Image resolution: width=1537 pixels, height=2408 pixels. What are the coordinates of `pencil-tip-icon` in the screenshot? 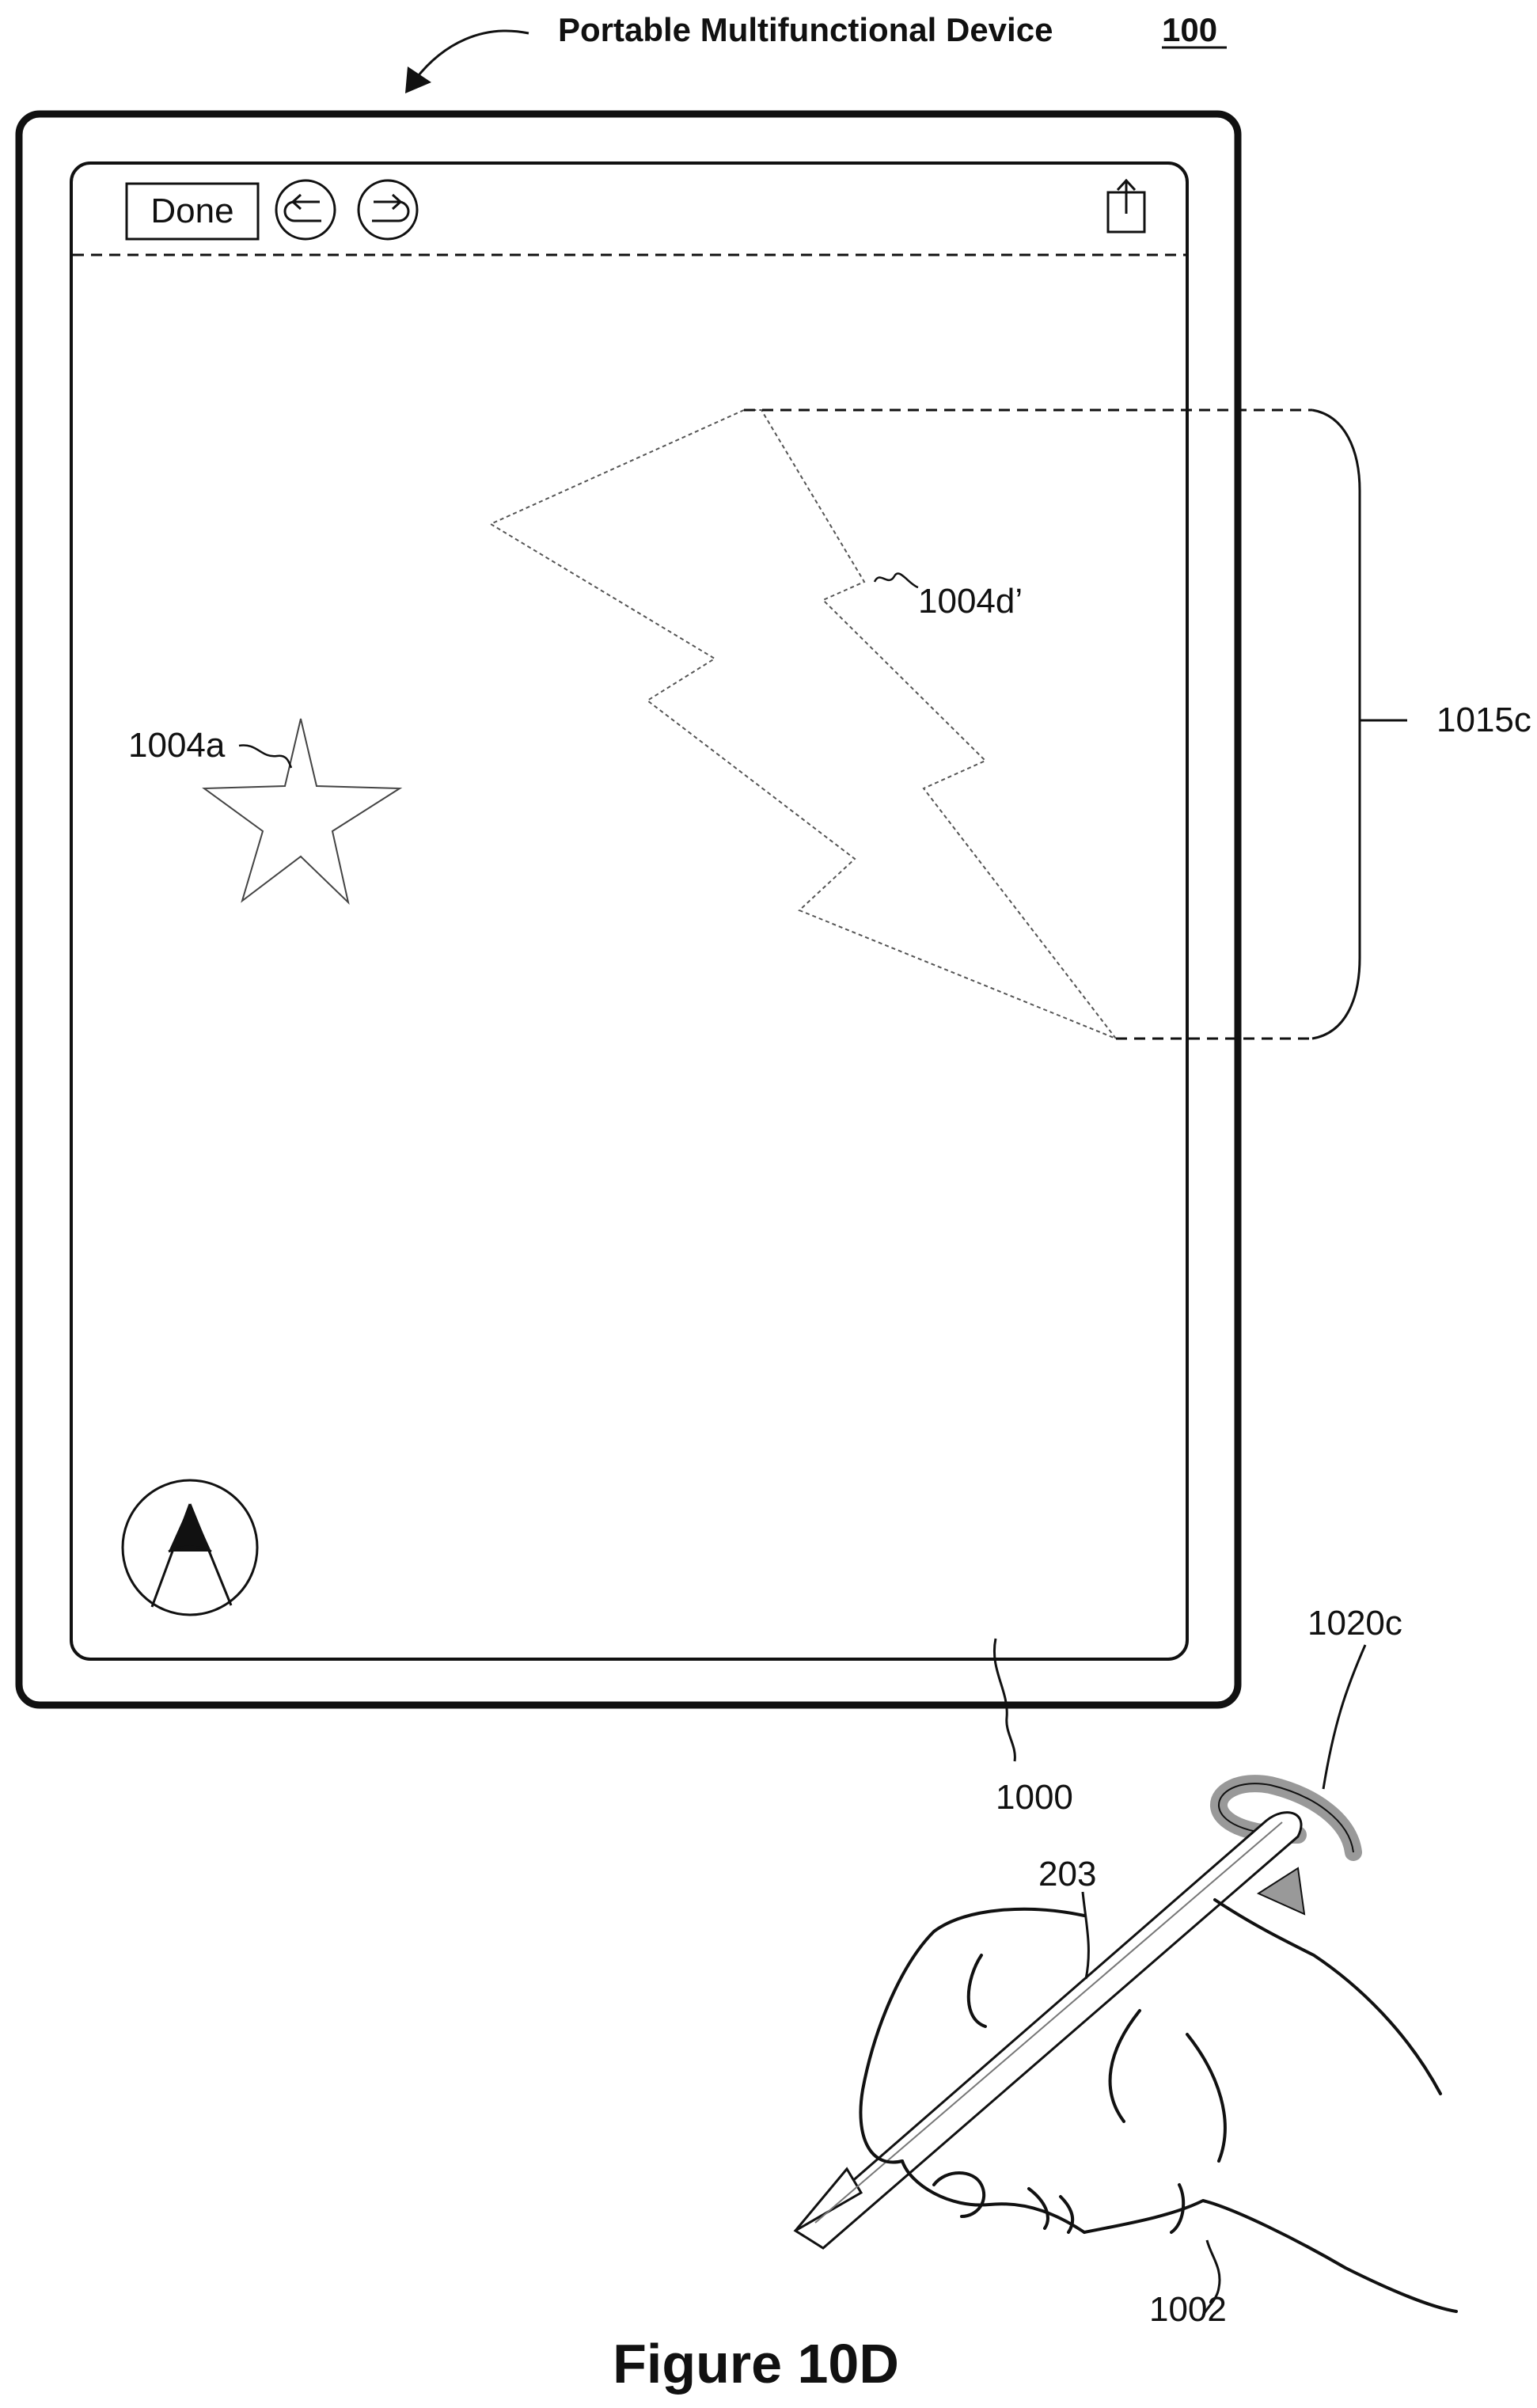 It's located at (190, 1547).